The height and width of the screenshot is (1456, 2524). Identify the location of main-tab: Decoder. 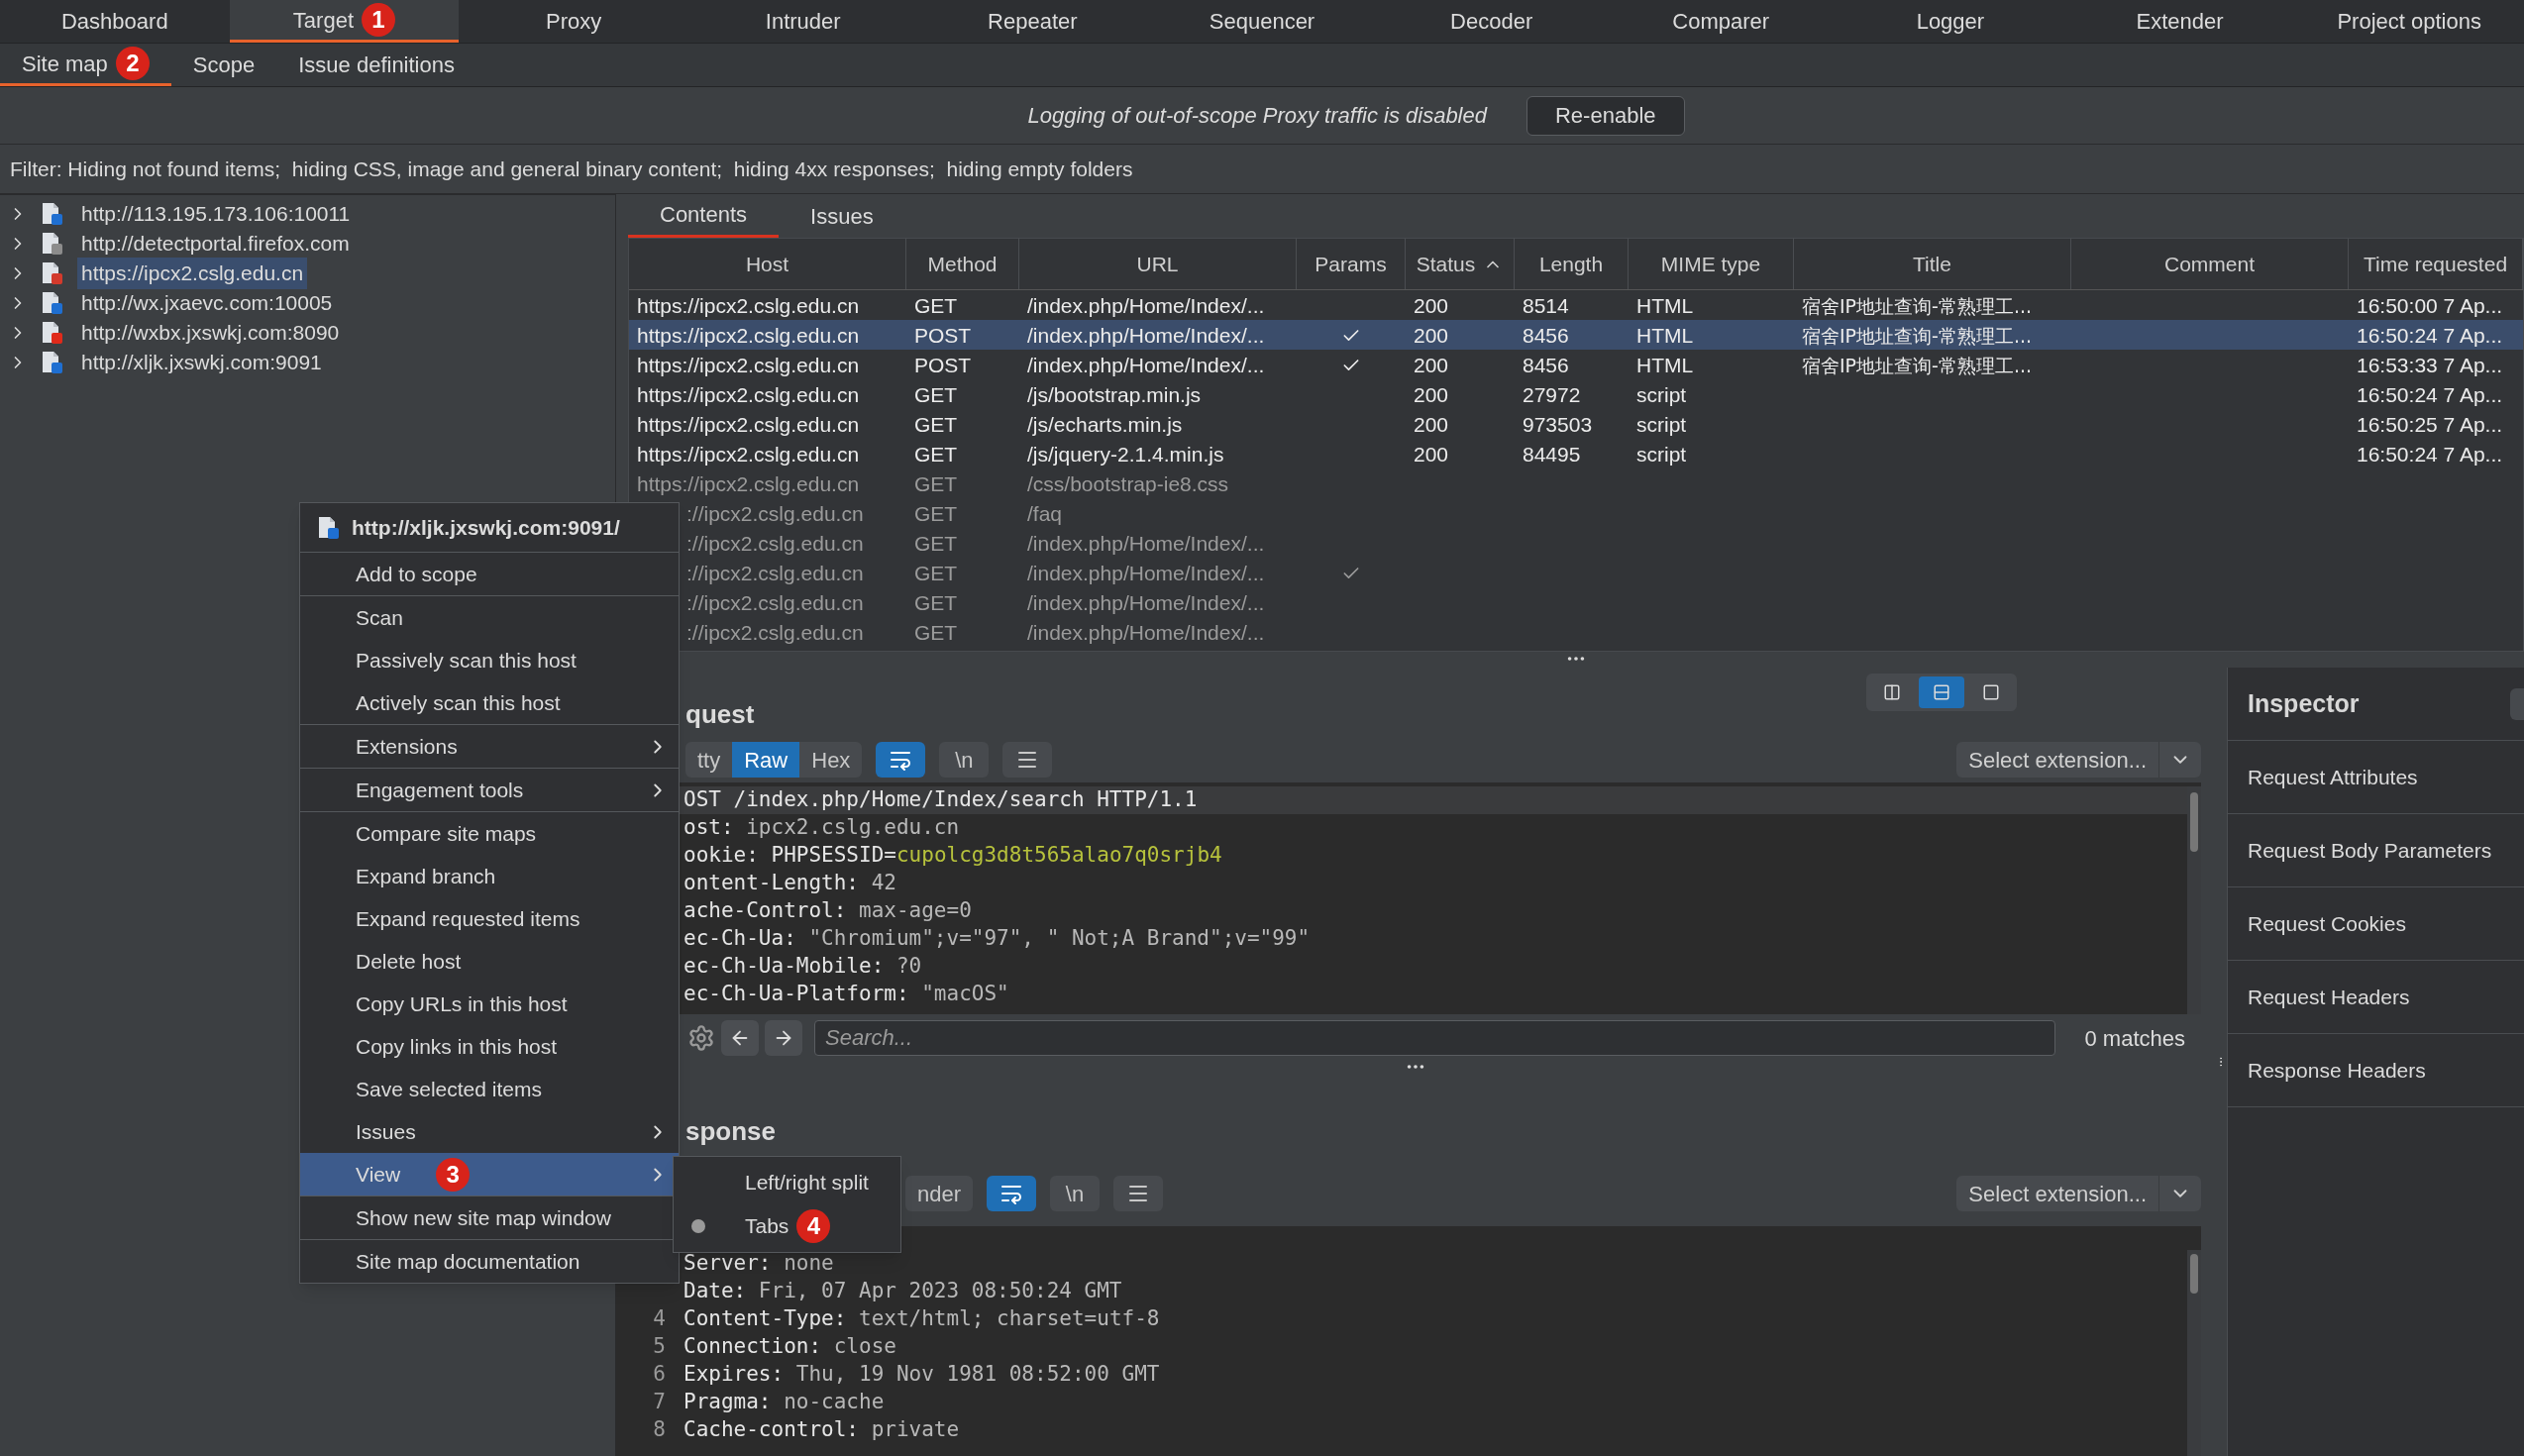
(1491, 21).